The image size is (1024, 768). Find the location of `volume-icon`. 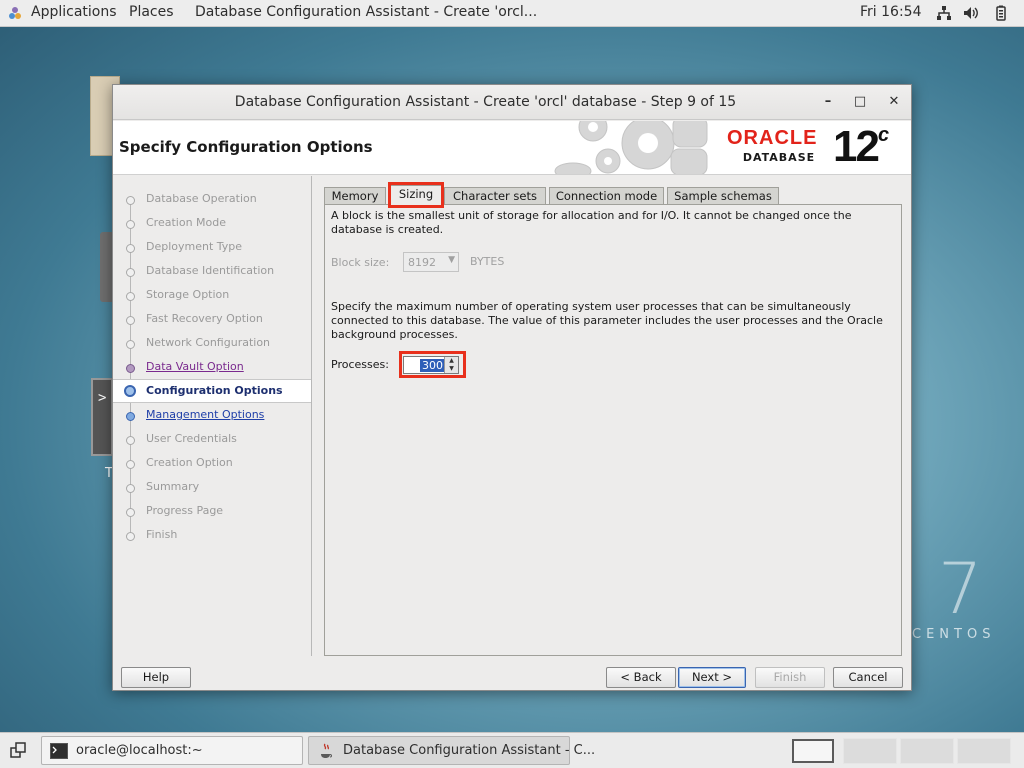

volume-icon is located at coordinates (971, 13).